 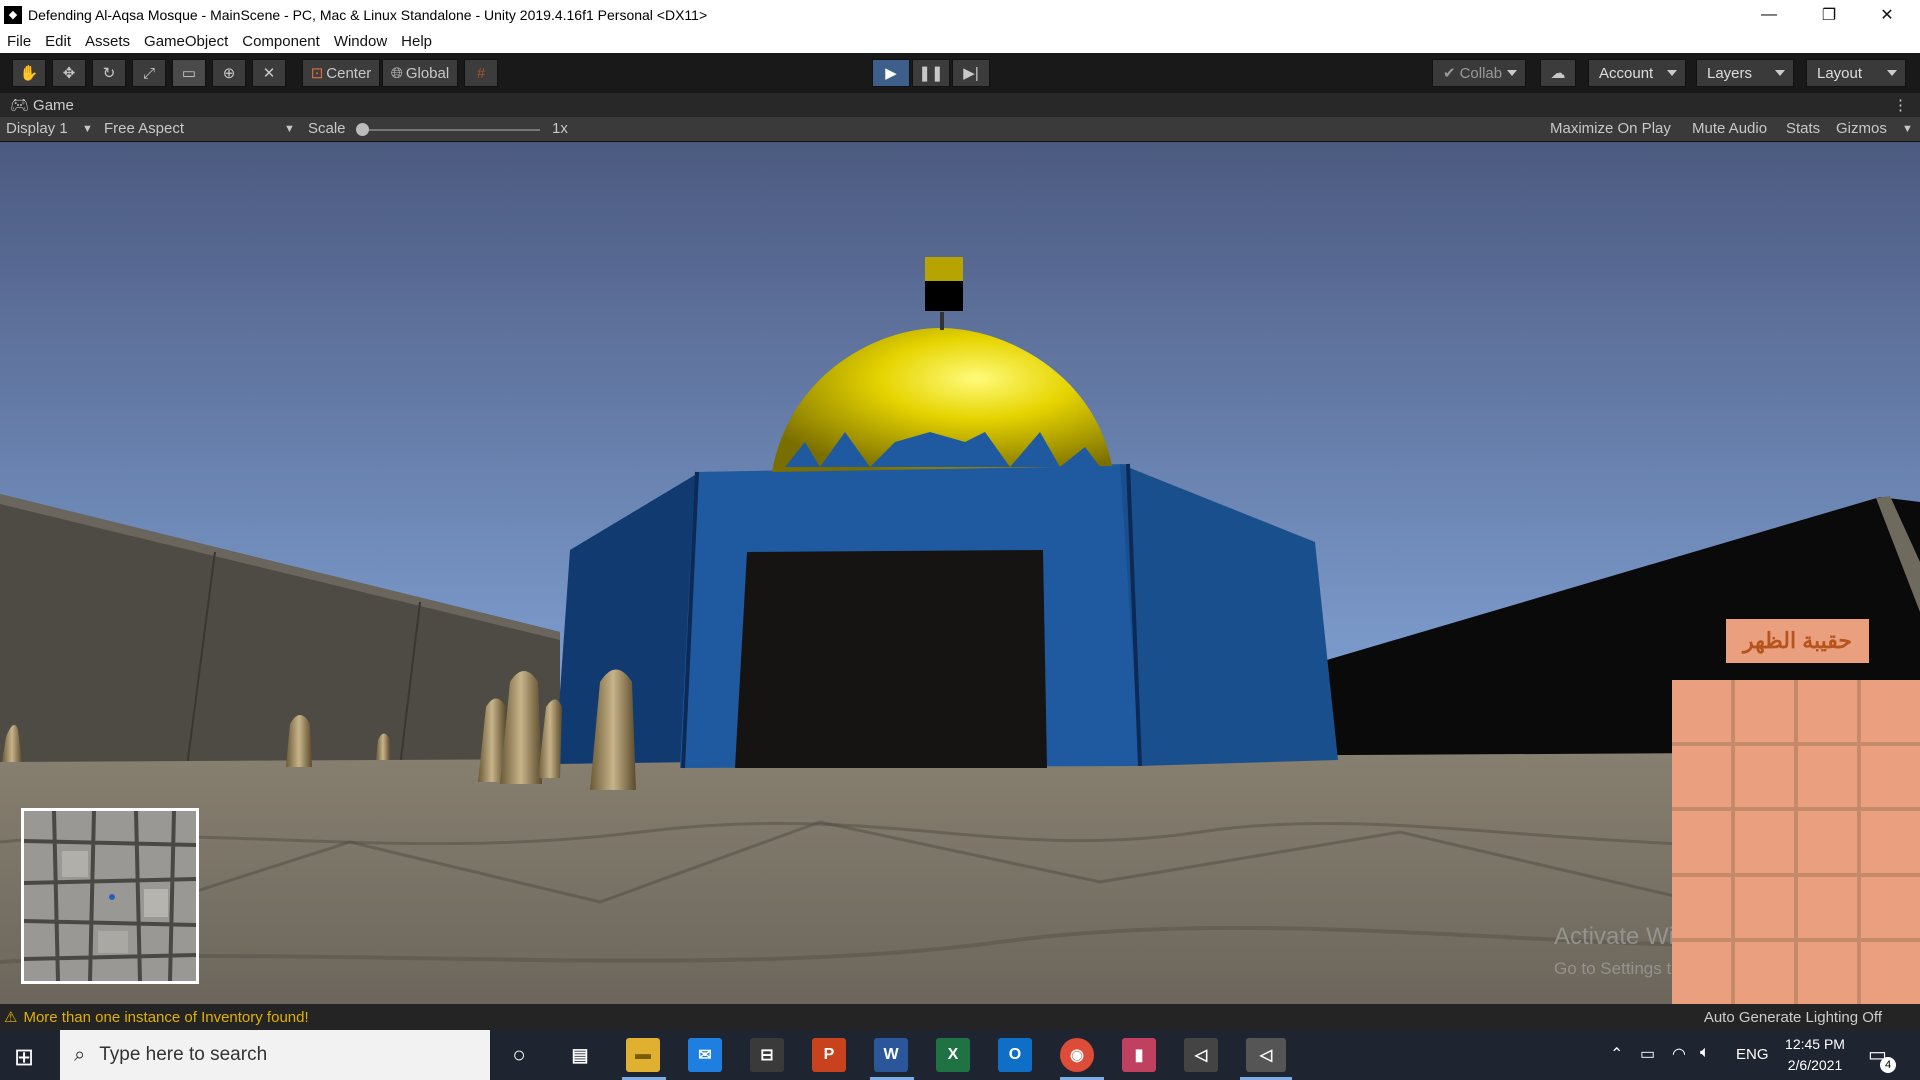 I want to click on game-tab-bar: 🎮︎ Game ⋮, so click(x=960, y=105).